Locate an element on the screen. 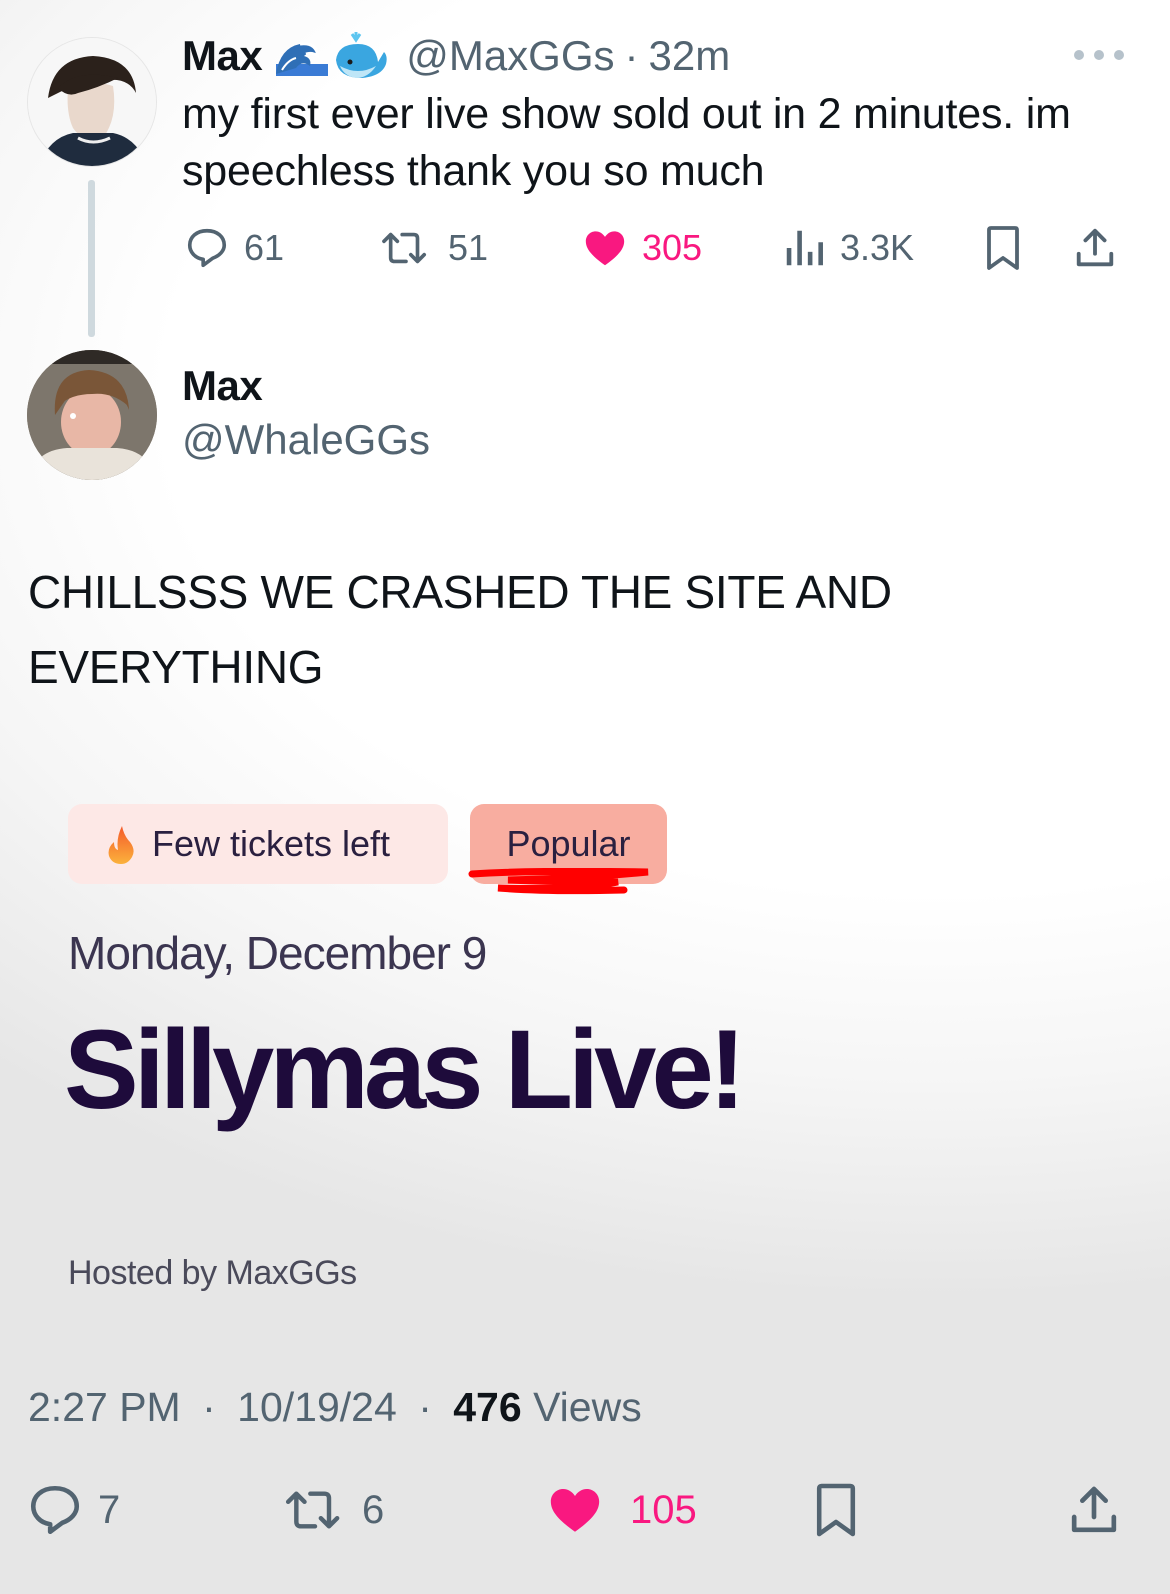 The image size is (1170, 1594). views-button: 3.3K is located at coordinates (848, 248).